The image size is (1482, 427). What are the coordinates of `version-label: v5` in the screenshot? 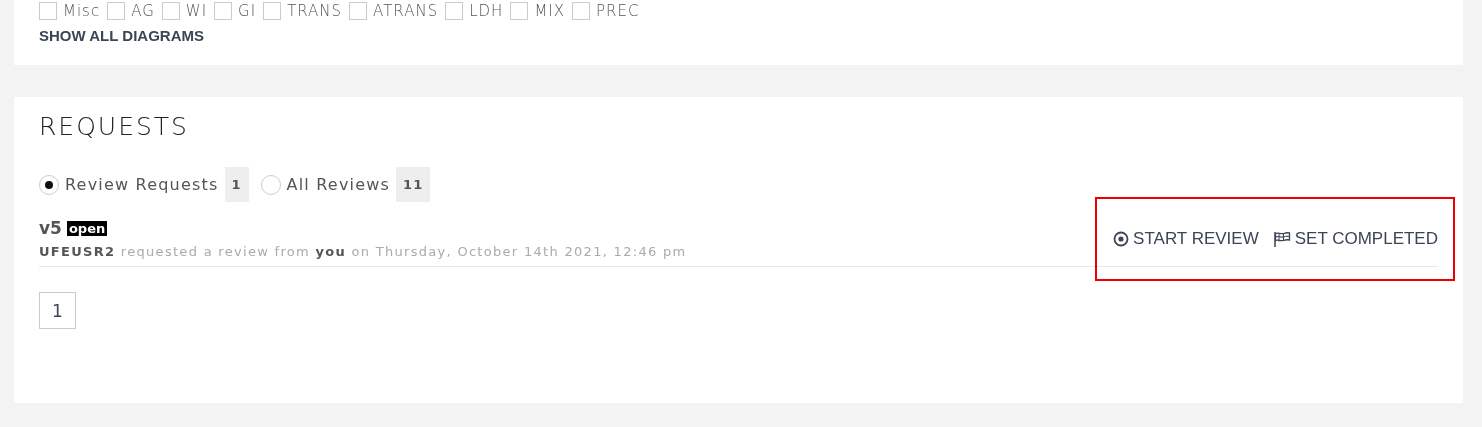 It's located at (50, 228).